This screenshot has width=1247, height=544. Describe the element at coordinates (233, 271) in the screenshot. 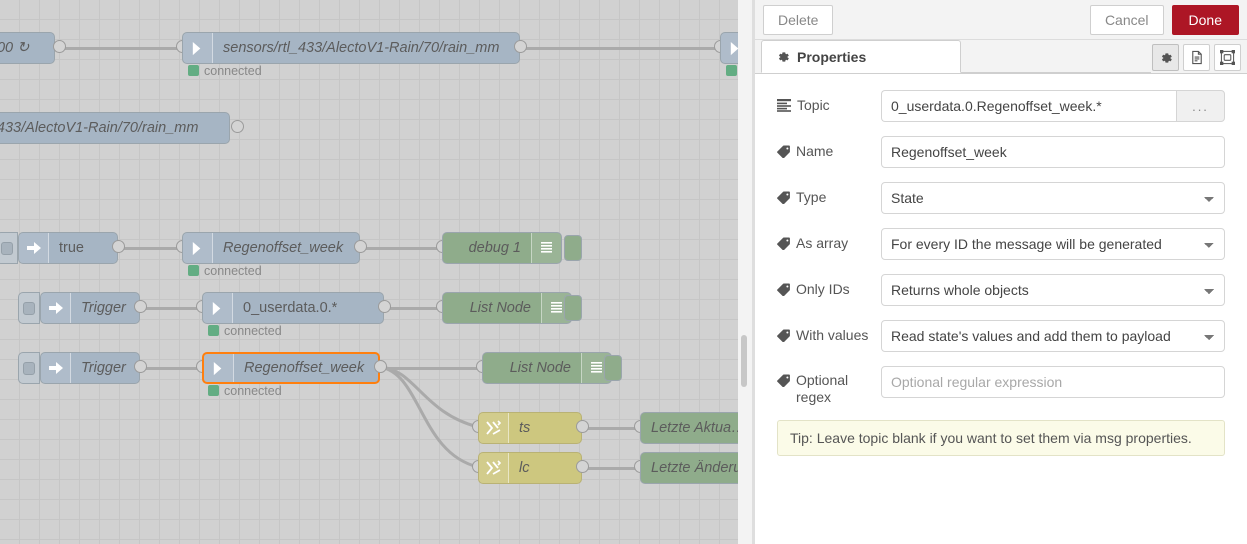

I see `status-text: connected` at that location.